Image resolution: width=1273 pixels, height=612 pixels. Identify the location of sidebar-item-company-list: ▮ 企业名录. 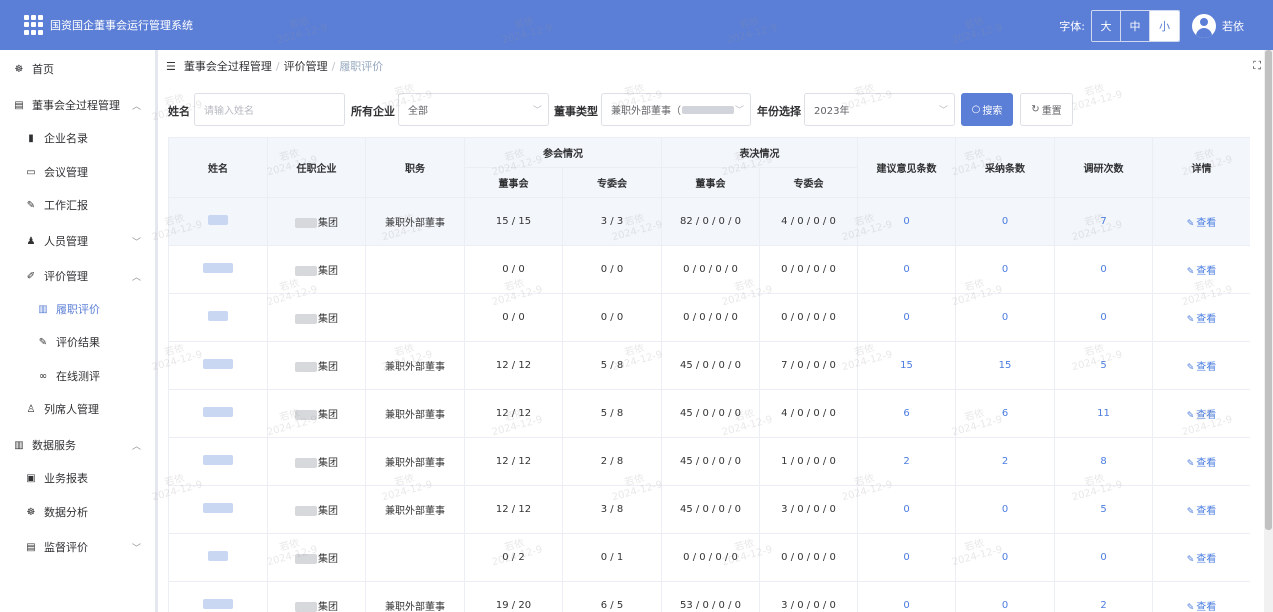
(77, 138).